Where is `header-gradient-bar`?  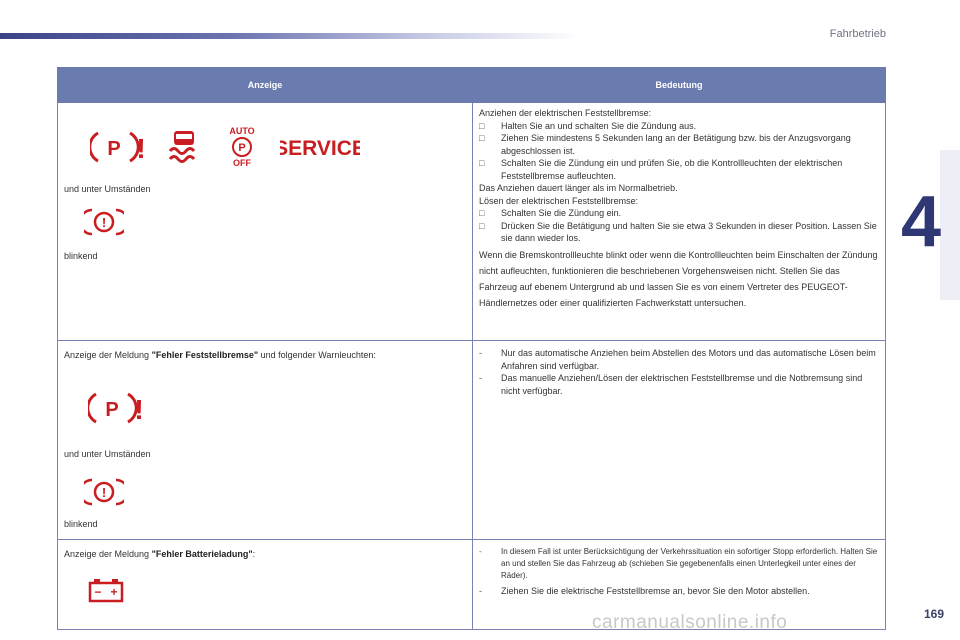
header-gradient-bar is located at coordinates (290, 36).